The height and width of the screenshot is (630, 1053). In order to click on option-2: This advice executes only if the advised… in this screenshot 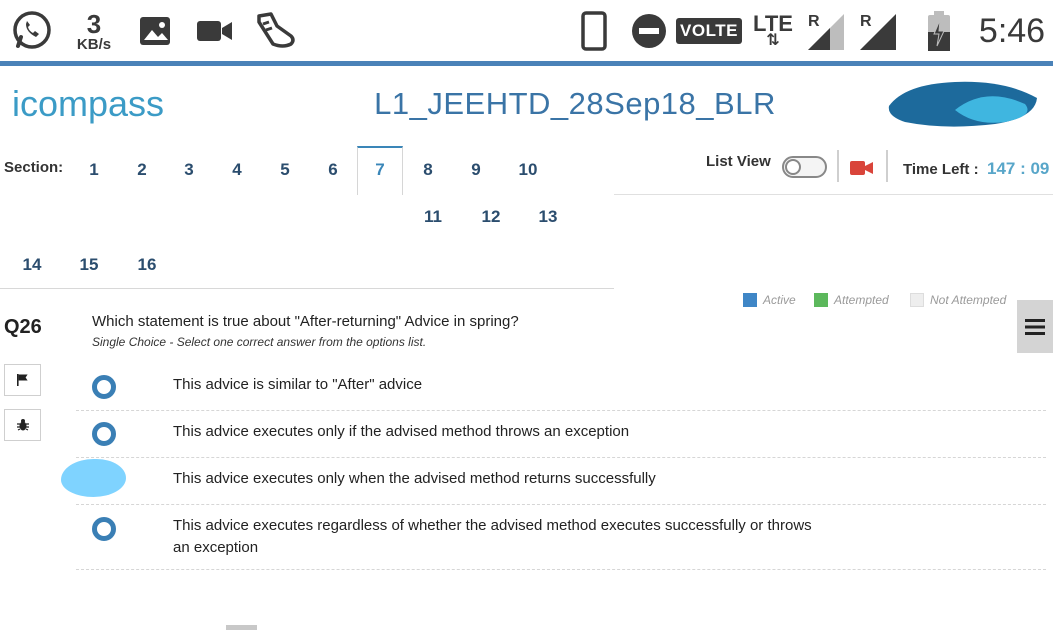, I will do `click(561, 434)`.